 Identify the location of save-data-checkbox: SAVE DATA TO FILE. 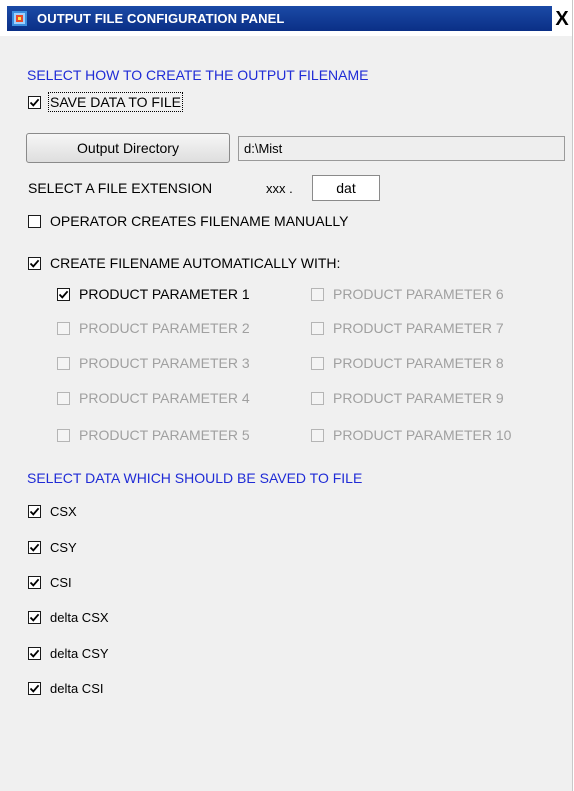
(105, 102).